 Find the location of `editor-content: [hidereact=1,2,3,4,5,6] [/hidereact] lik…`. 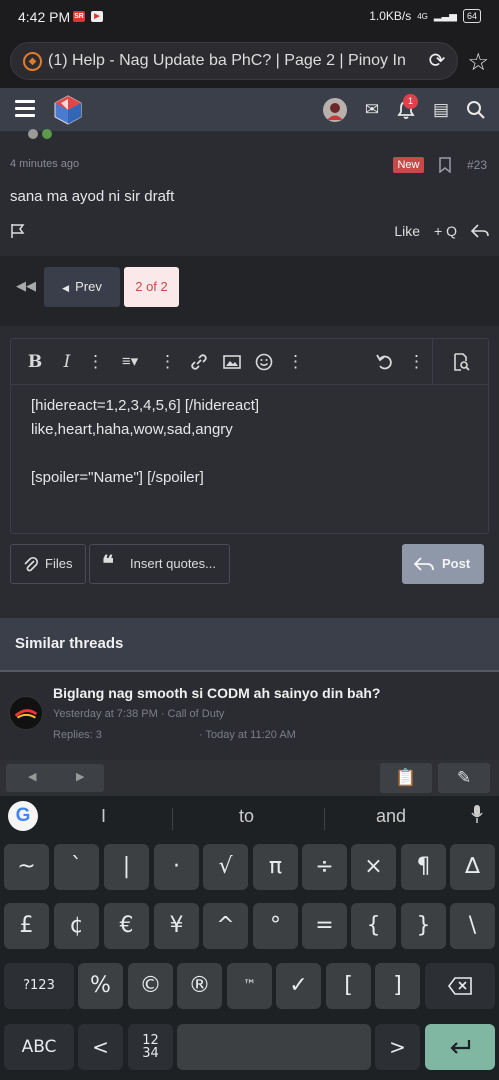

editor-content: [hidereact=1,2,3,4,5,6] [/hidereact] lik… is located at coordinates (145, 442).